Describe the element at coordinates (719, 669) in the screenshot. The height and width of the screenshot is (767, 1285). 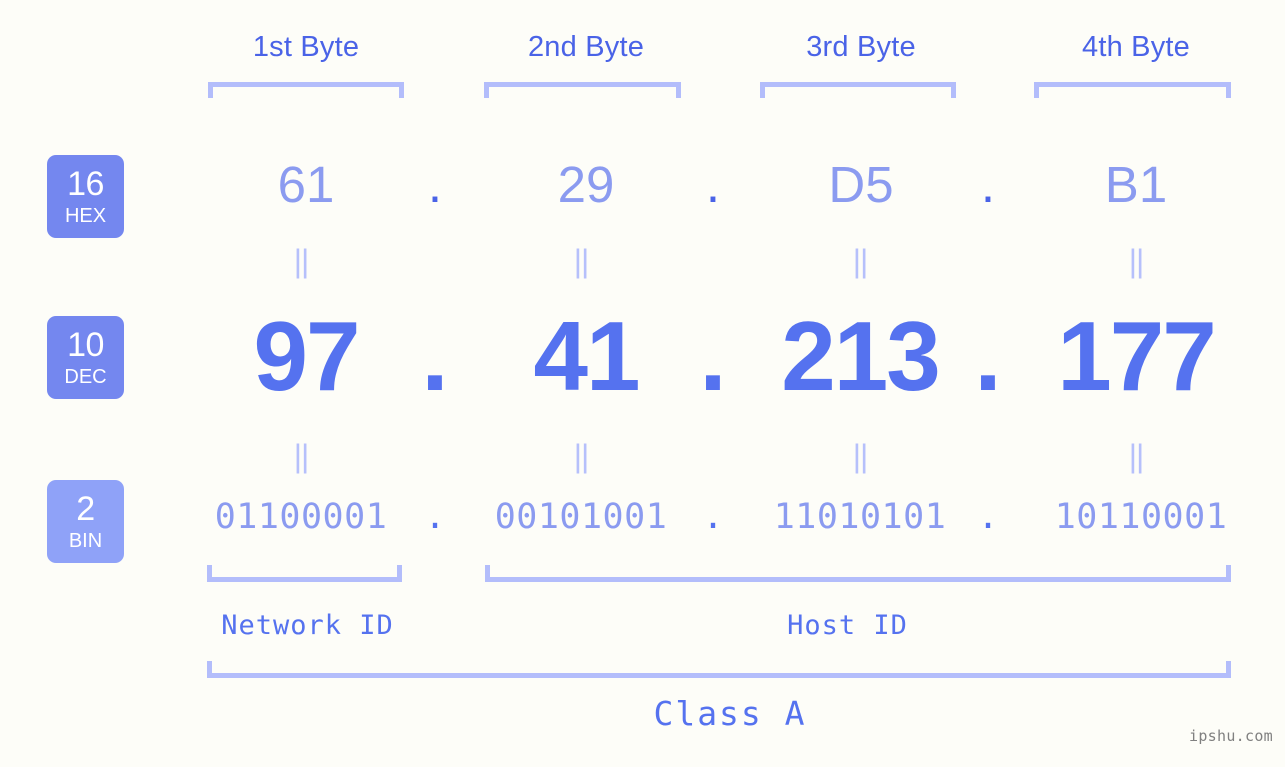
I see `class-bracket` at that location.